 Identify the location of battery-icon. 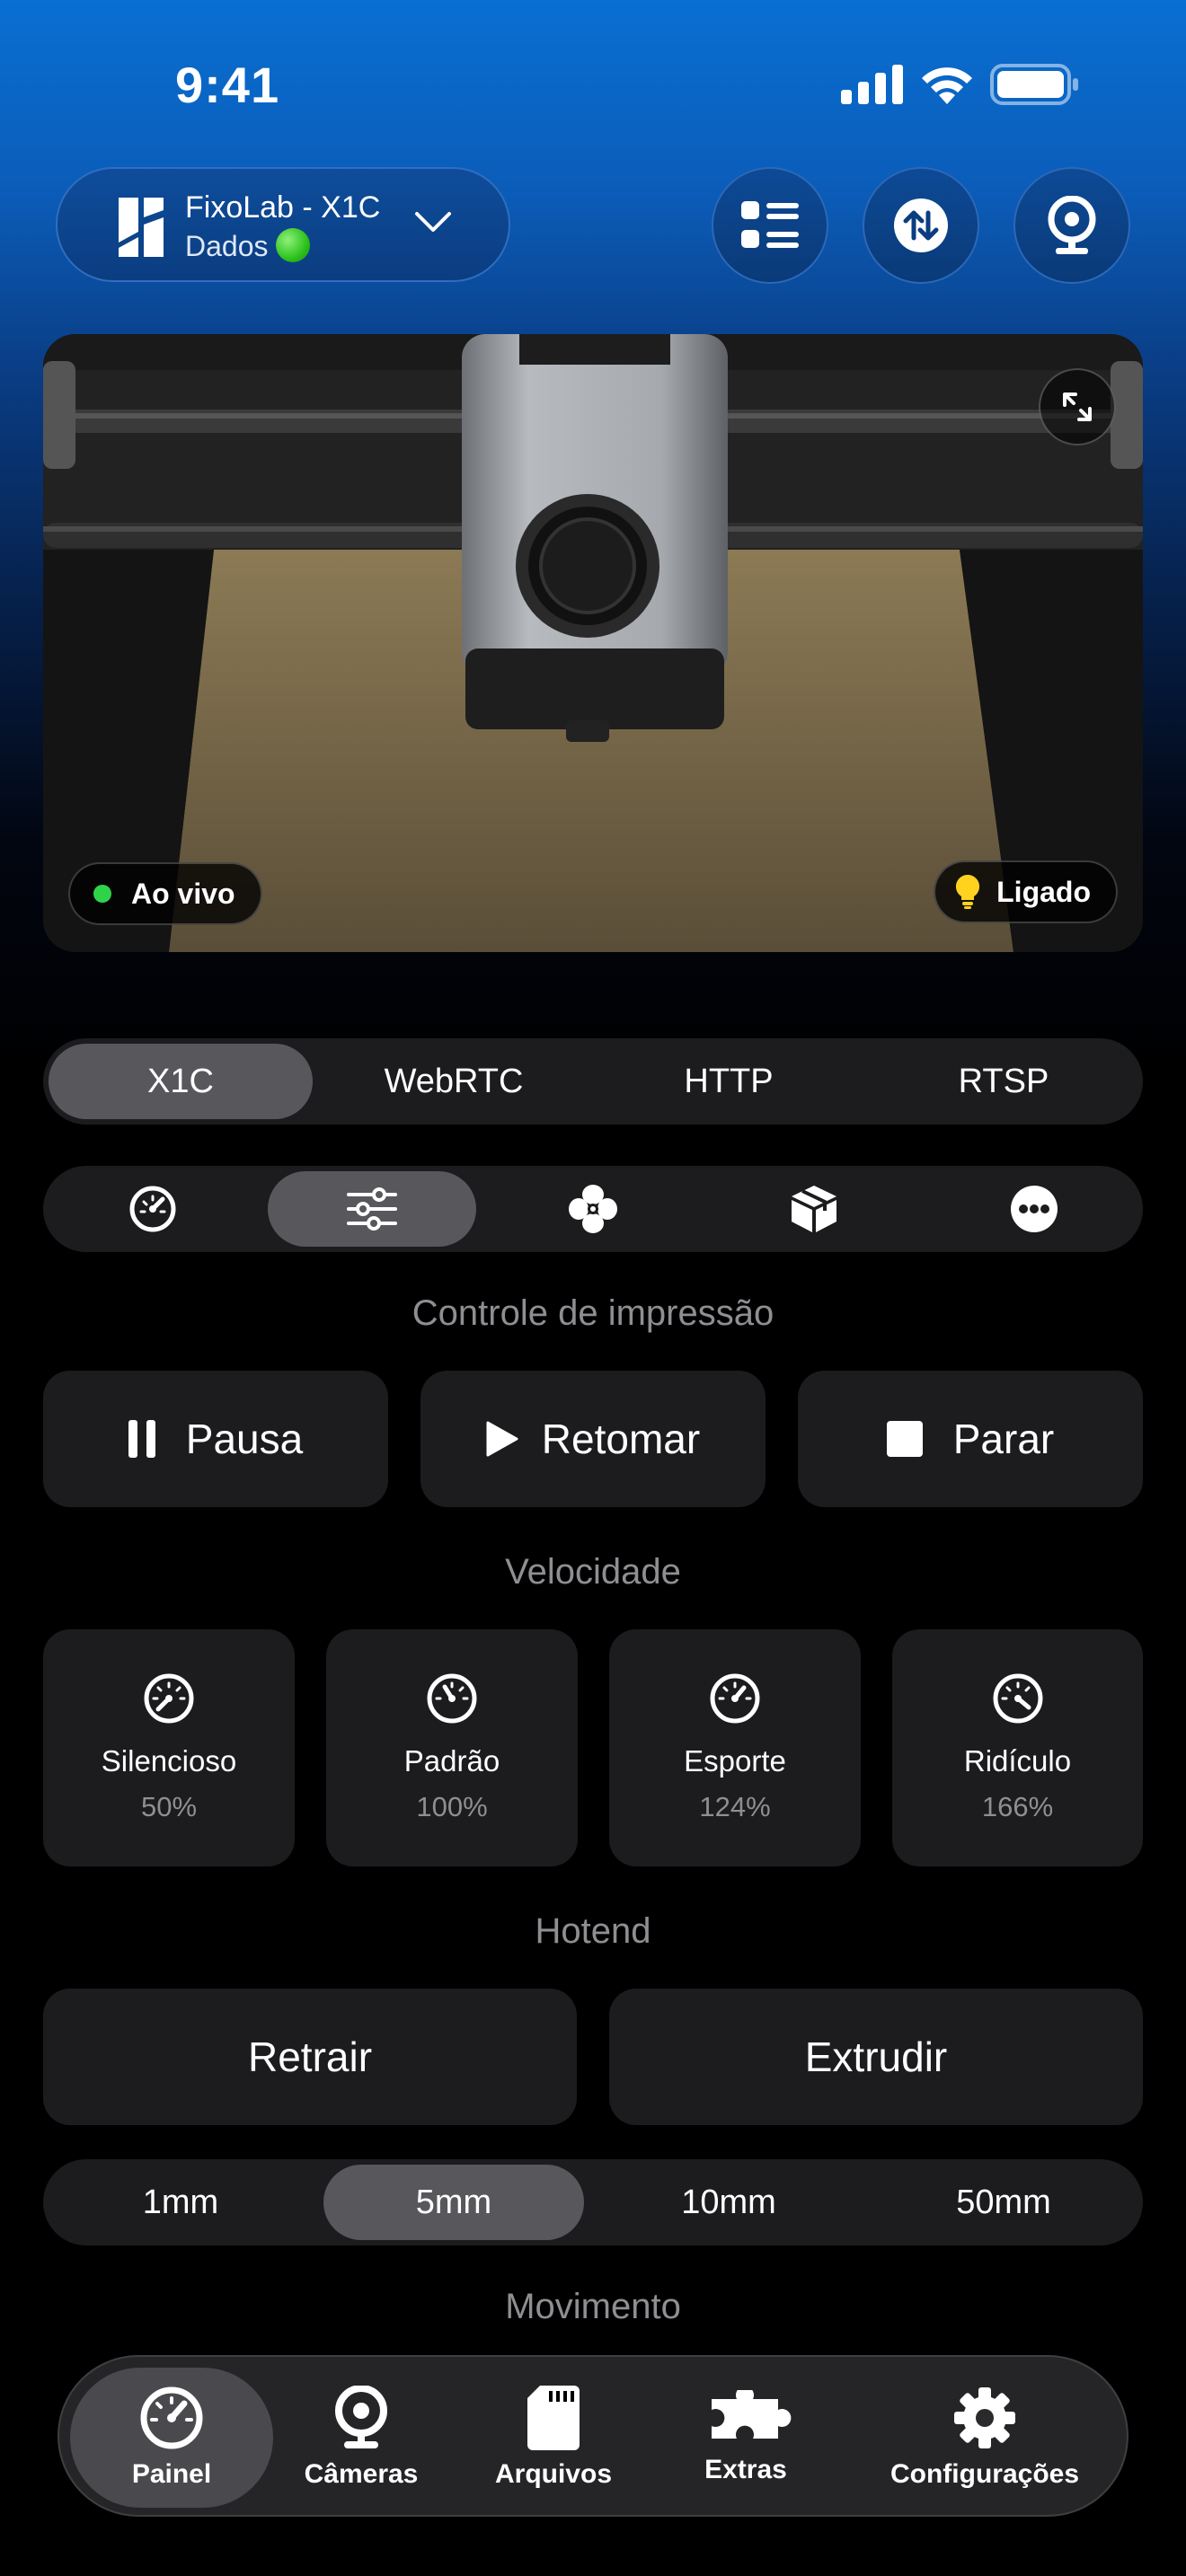
(1034, 84).